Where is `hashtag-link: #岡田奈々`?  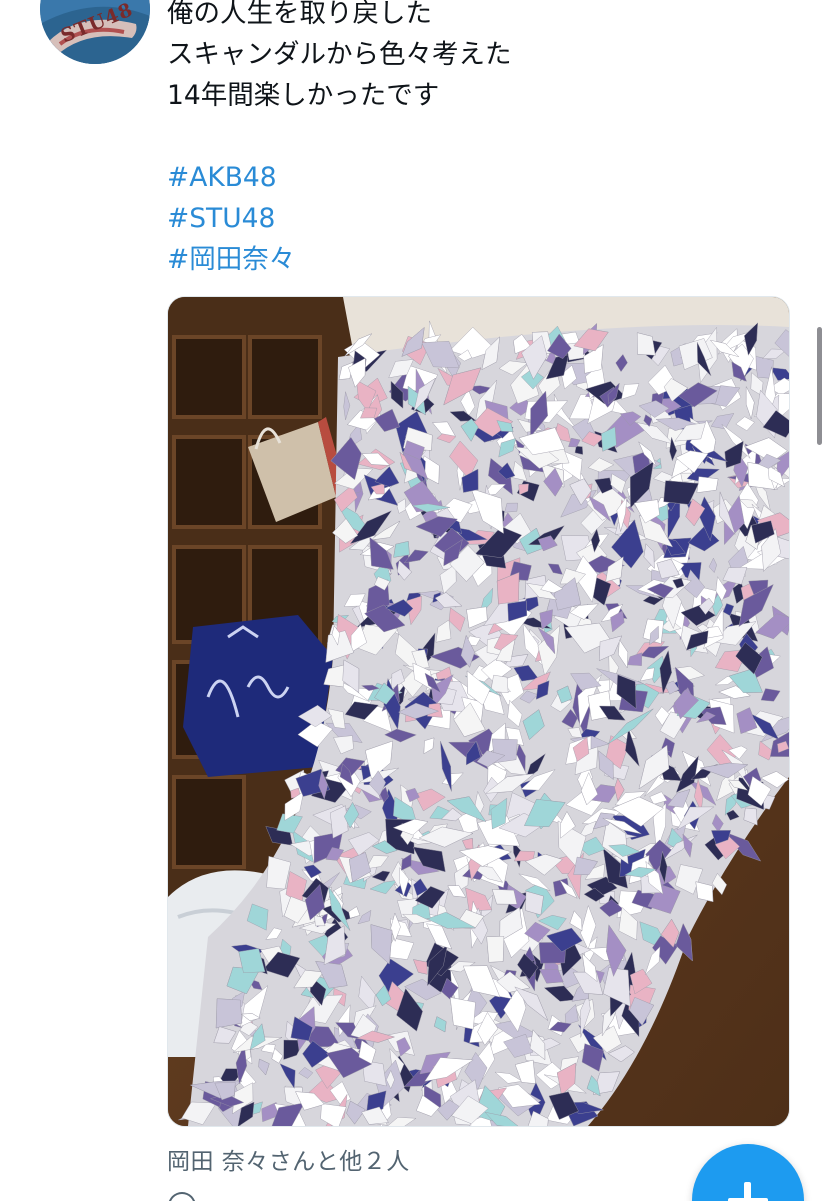 hashtag-link: #岡田奈々 is located at coordinates (477, 259).